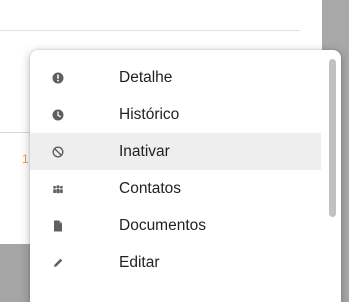 This screenshot has width=349, height=302. Describe the element at coordinates (58, 115) in the screenshot. I see `clock-icon` at that location.